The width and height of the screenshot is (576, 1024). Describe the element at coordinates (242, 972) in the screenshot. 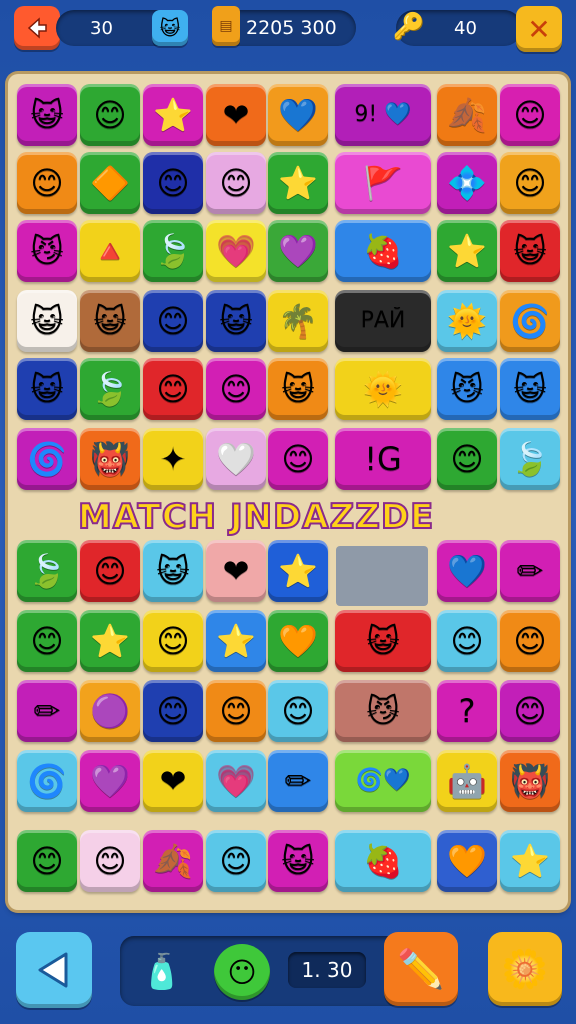

I see `booster-chat: 😶` at that location.